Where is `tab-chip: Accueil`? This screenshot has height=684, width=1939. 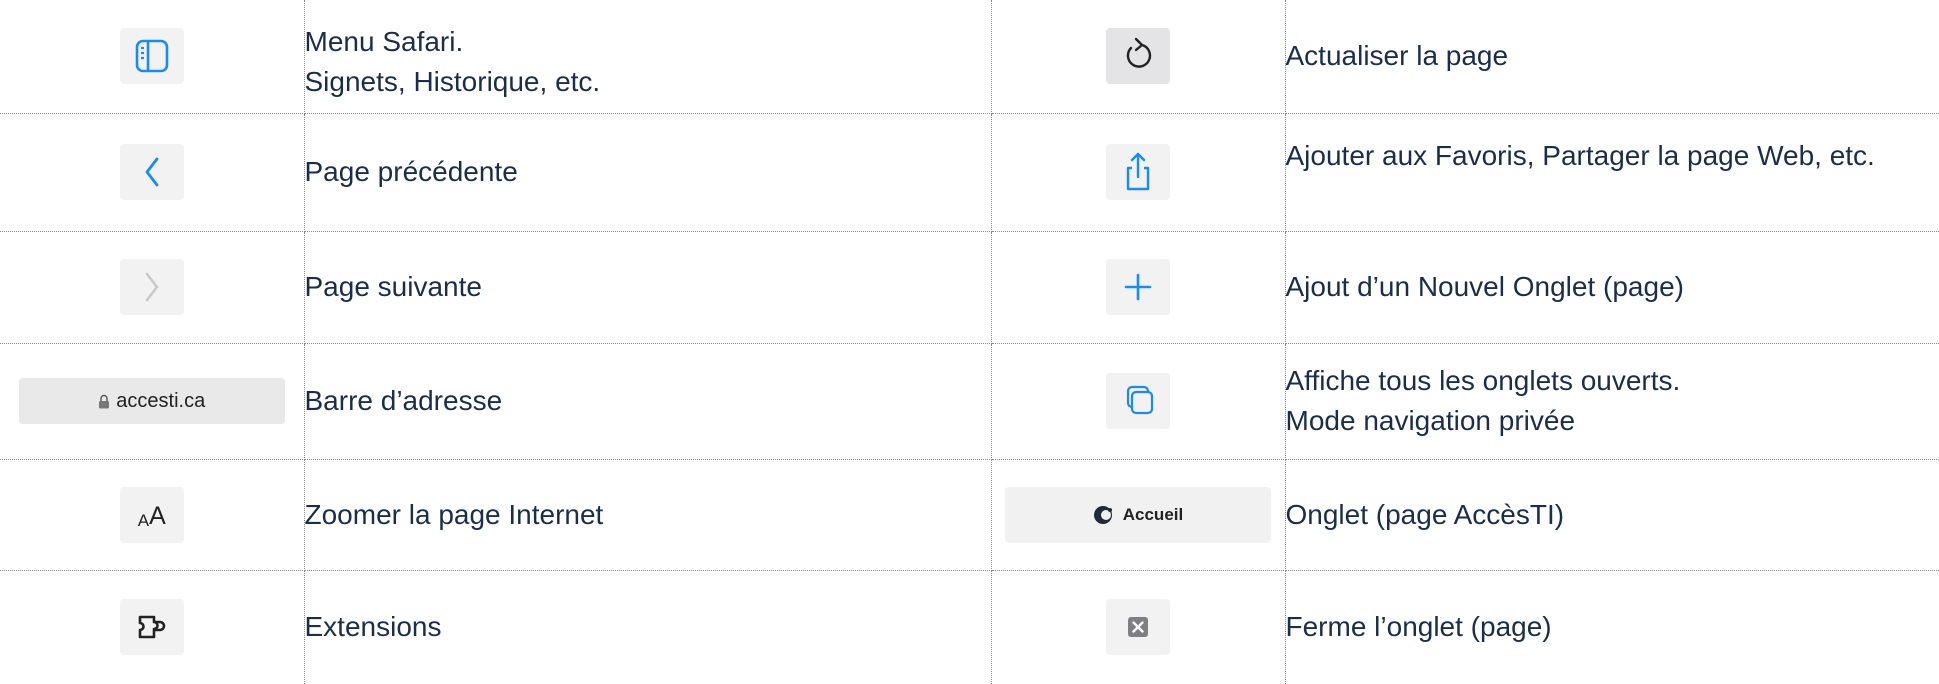 tab-chip: Accueil is located at coordinates (1138, 514).